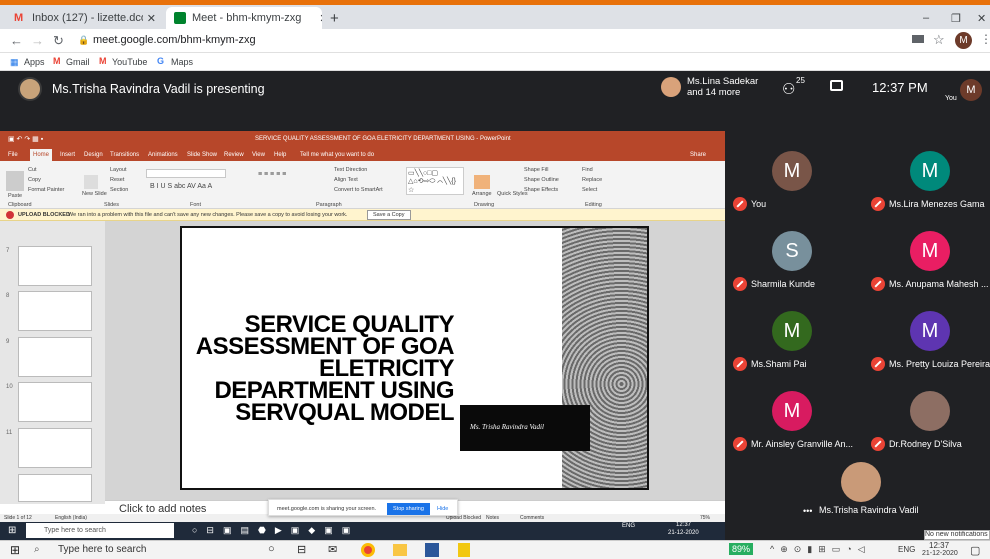 The image size is (990, 559). What do you see at coordinates (186, 173) in the screenshot?
I see `font-name-box` at bounding box center [186, 173].